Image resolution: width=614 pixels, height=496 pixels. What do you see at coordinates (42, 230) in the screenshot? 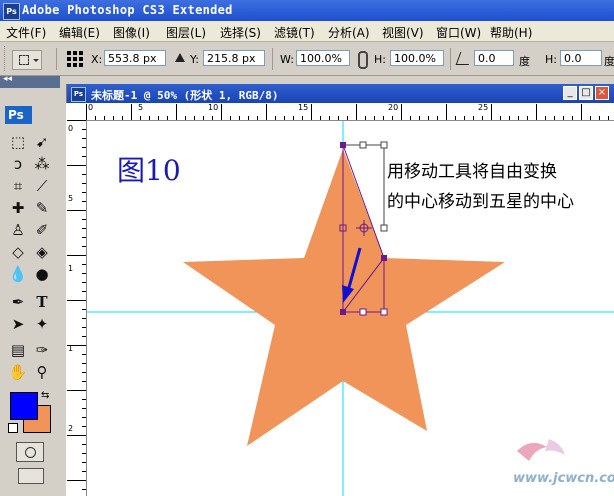
I see `history-brush-tool-icon: ✐` at bounding box center [42, 230].